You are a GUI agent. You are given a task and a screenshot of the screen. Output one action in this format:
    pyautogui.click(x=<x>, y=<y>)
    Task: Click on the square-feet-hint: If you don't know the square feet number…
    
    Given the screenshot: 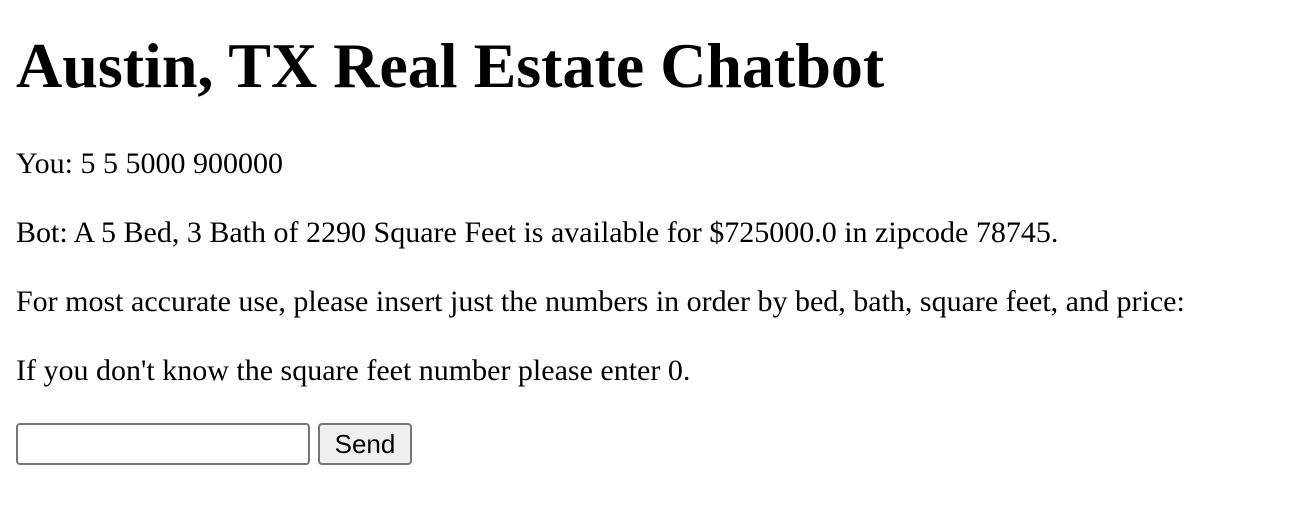 What is the action you would take?
    pyautogui.click(x=353, y=370)
    